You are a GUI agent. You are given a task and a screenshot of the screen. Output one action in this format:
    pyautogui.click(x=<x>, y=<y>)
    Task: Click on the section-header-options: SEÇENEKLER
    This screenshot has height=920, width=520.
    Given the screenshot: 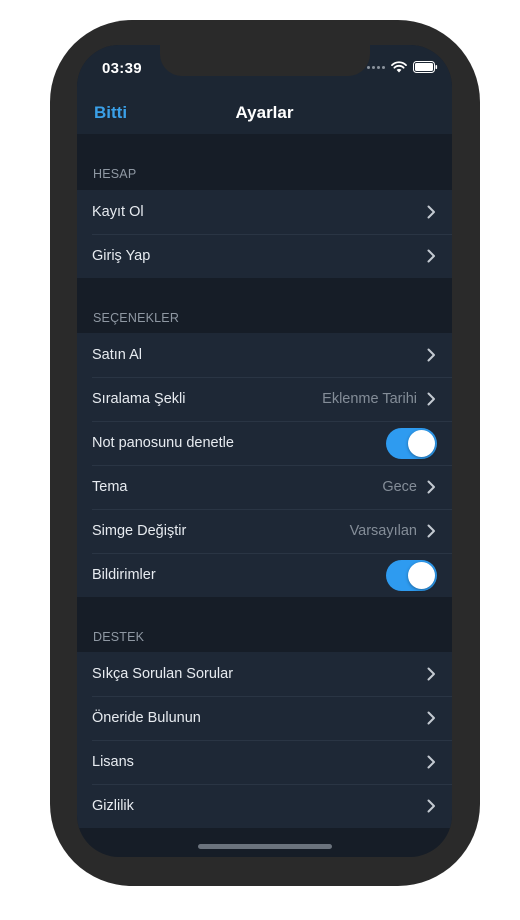 What is the action you would take?
    pyautogui.click(x=136, y=318)
    